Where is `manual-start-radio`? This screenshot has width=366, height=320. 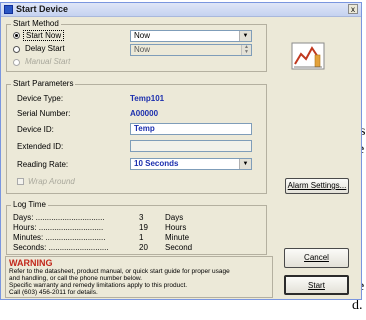 manual-start-radio is located at coordinates (16, 62).